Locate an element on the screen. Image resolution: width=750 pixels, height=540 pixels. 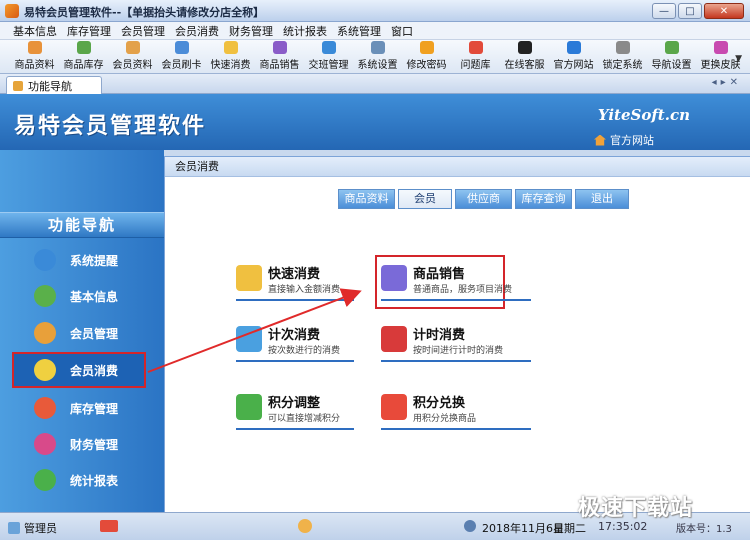
tab-scroll-arrows: ◂▸✕ is located at coordinates (727, 82).